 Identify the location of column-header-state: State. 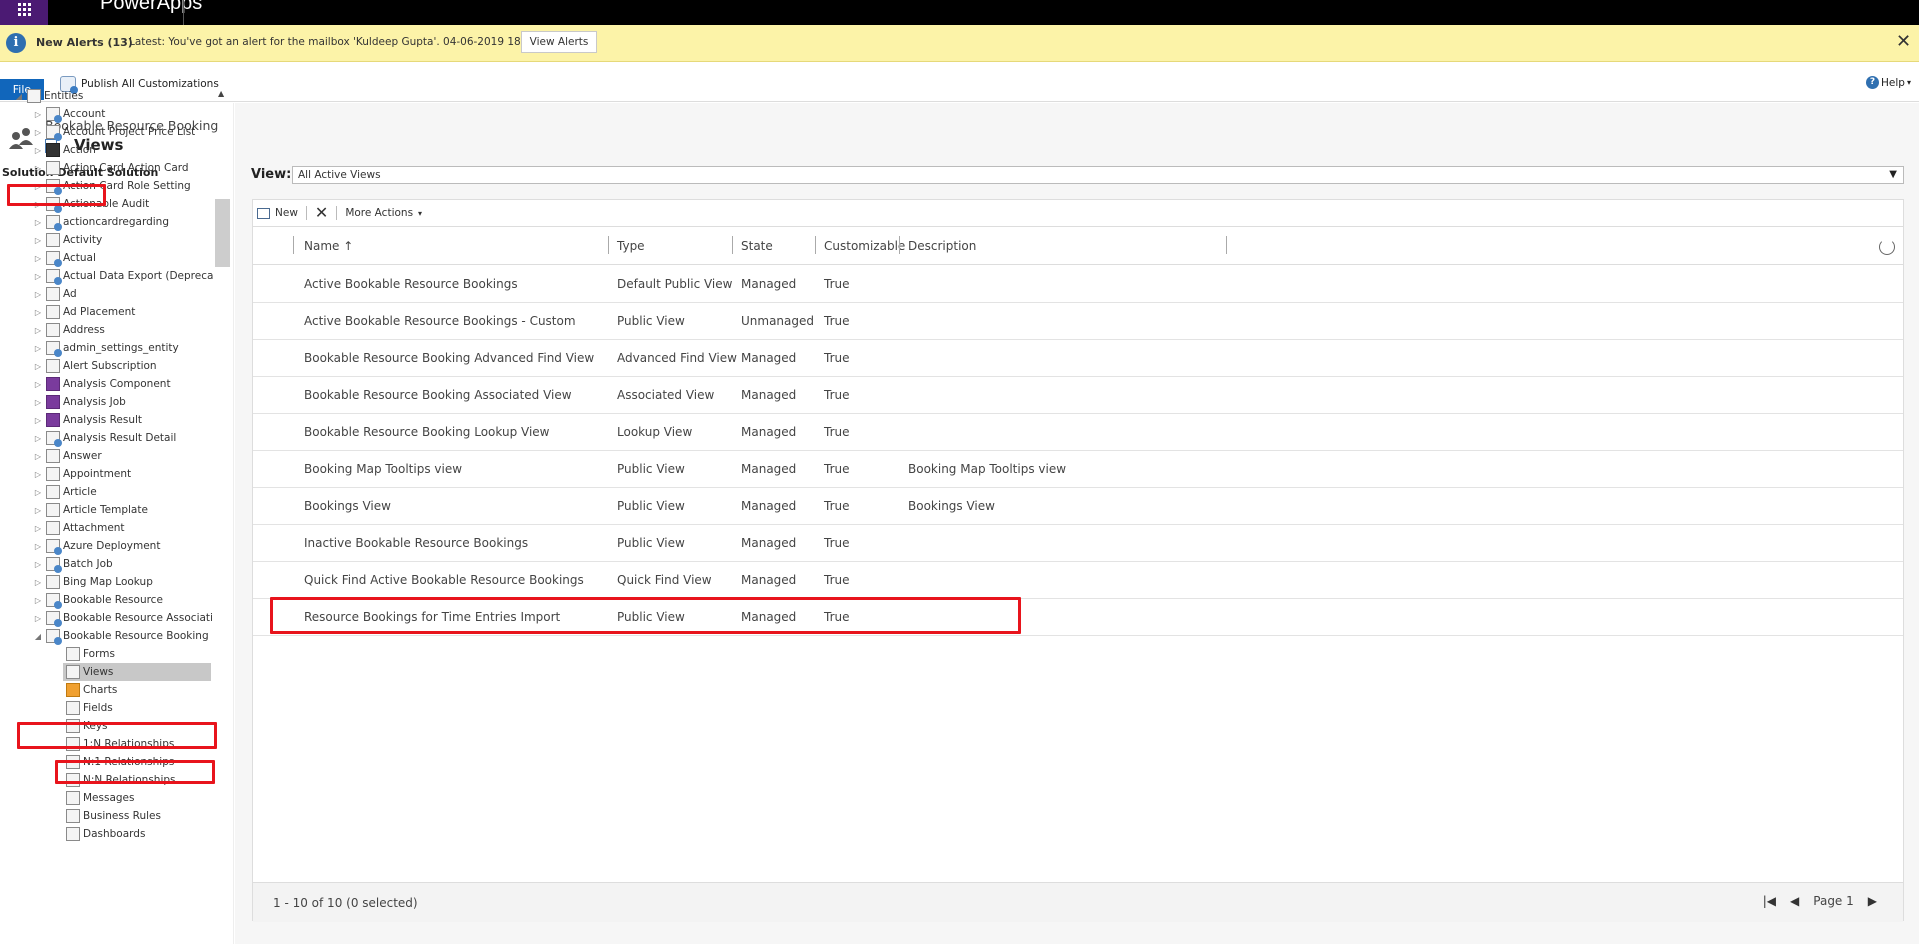
(757, 246).